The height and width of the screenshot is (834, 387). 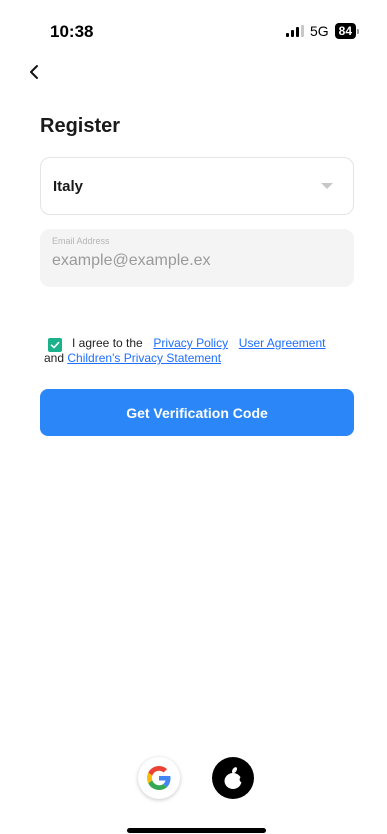 I want to click on status-indicators: 5G 84, so click(x=322, y=31).